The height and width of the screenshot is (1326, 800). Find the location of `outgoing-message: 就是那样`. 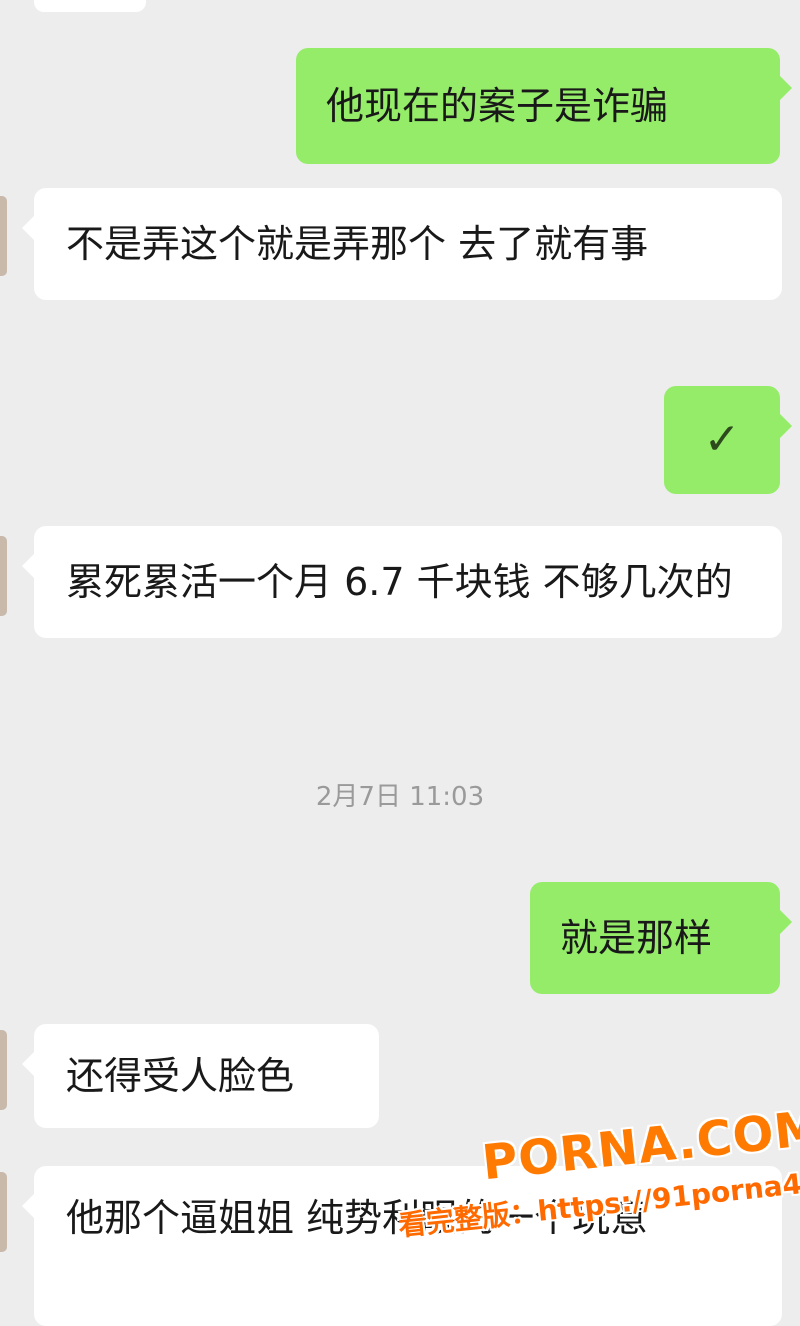

outgoing-message: 就是那样 is located at coordinates (661, 938).